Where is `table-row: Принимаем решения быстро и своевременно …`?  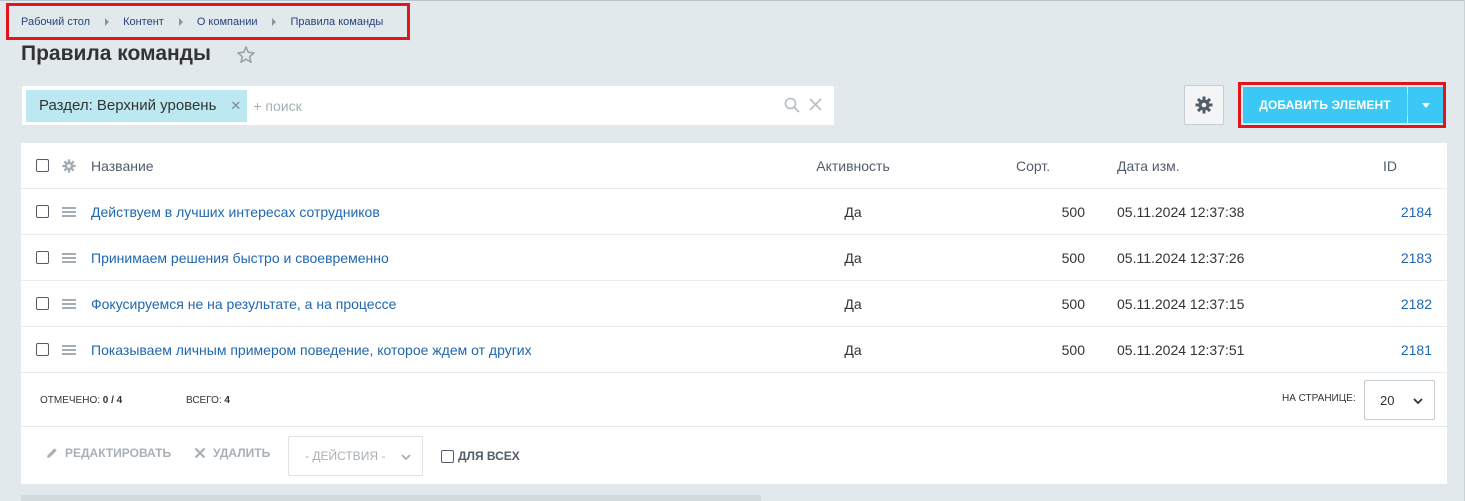 table-row: Принимаем решения быстро и своевременно … is located at coordinates (734, 258).